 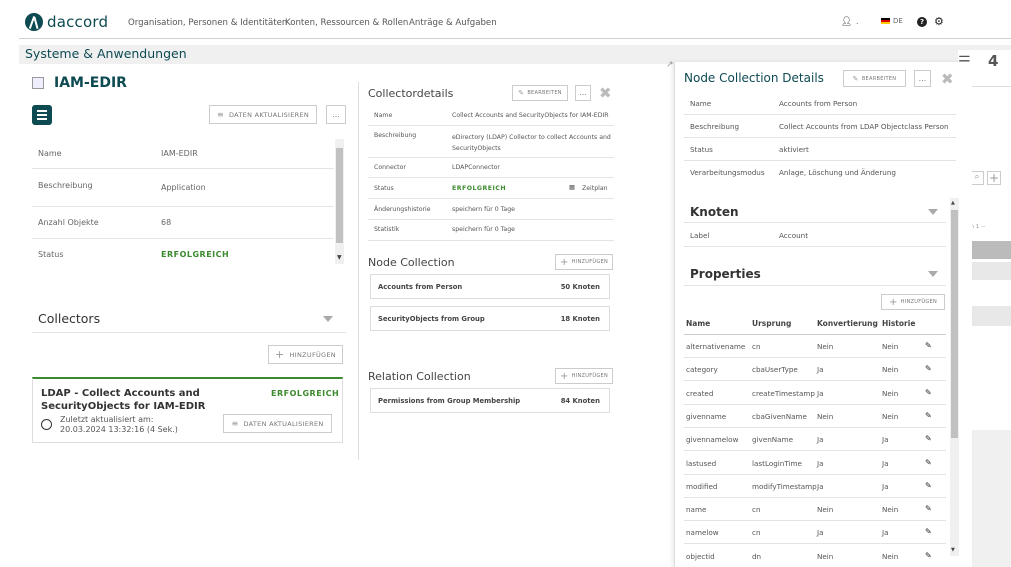 I want to click on add-relation-collection-label: HINZUFÜGEN, so click(x=590, y=376).